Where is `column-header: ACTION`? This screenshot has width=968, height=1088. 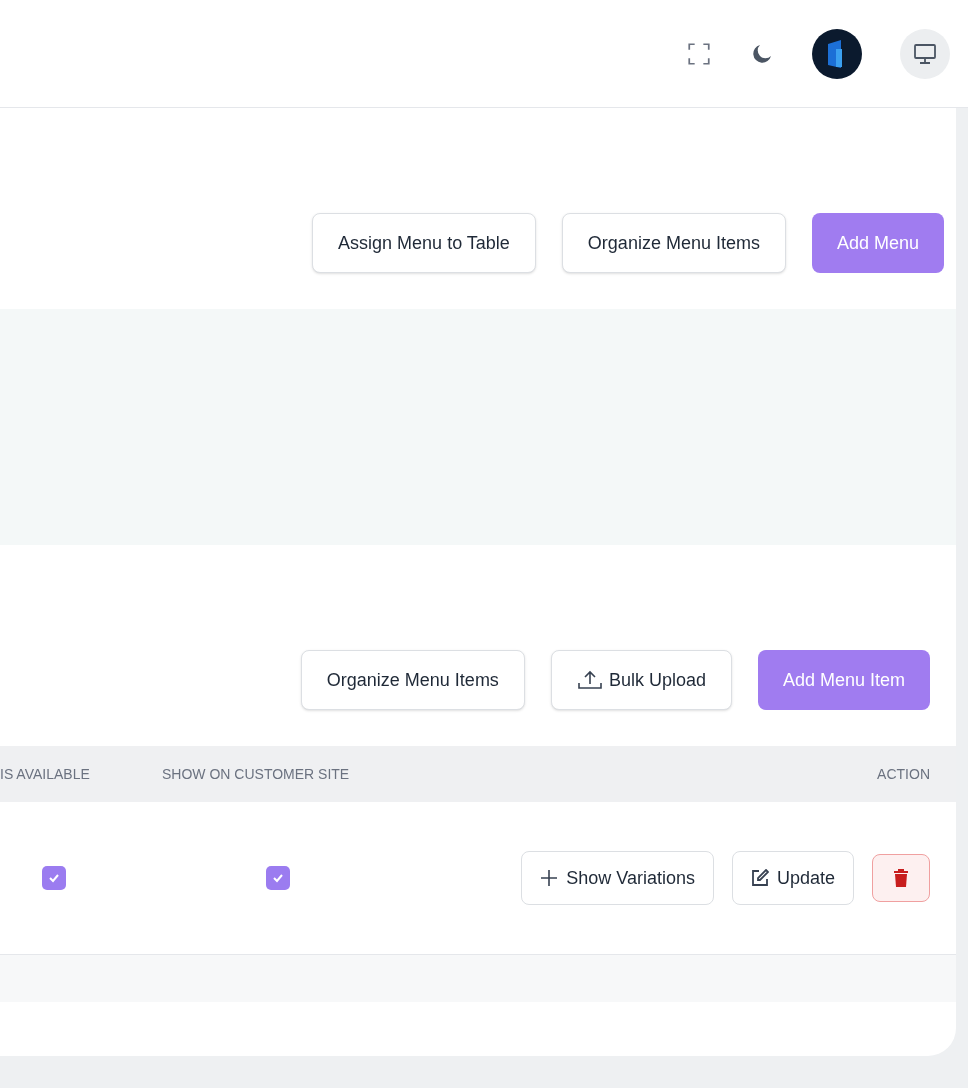 column-header: ACTION is located at coordinates (903, 774).